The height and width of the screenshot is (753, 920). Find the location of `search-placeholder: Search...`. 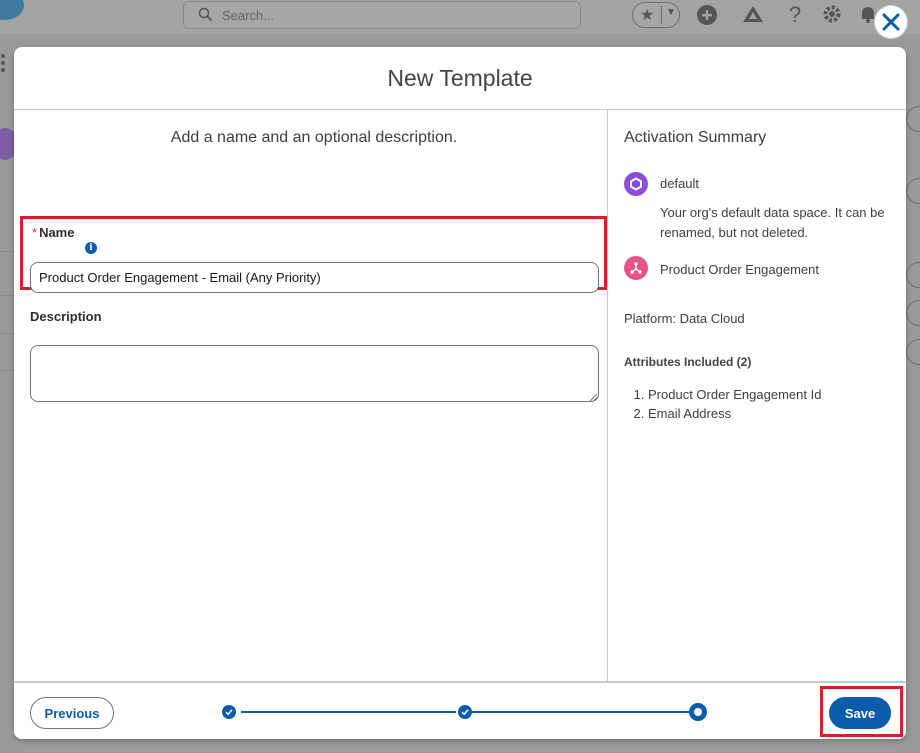

search-placeholder: Search... is located at coordinates (248, 15).